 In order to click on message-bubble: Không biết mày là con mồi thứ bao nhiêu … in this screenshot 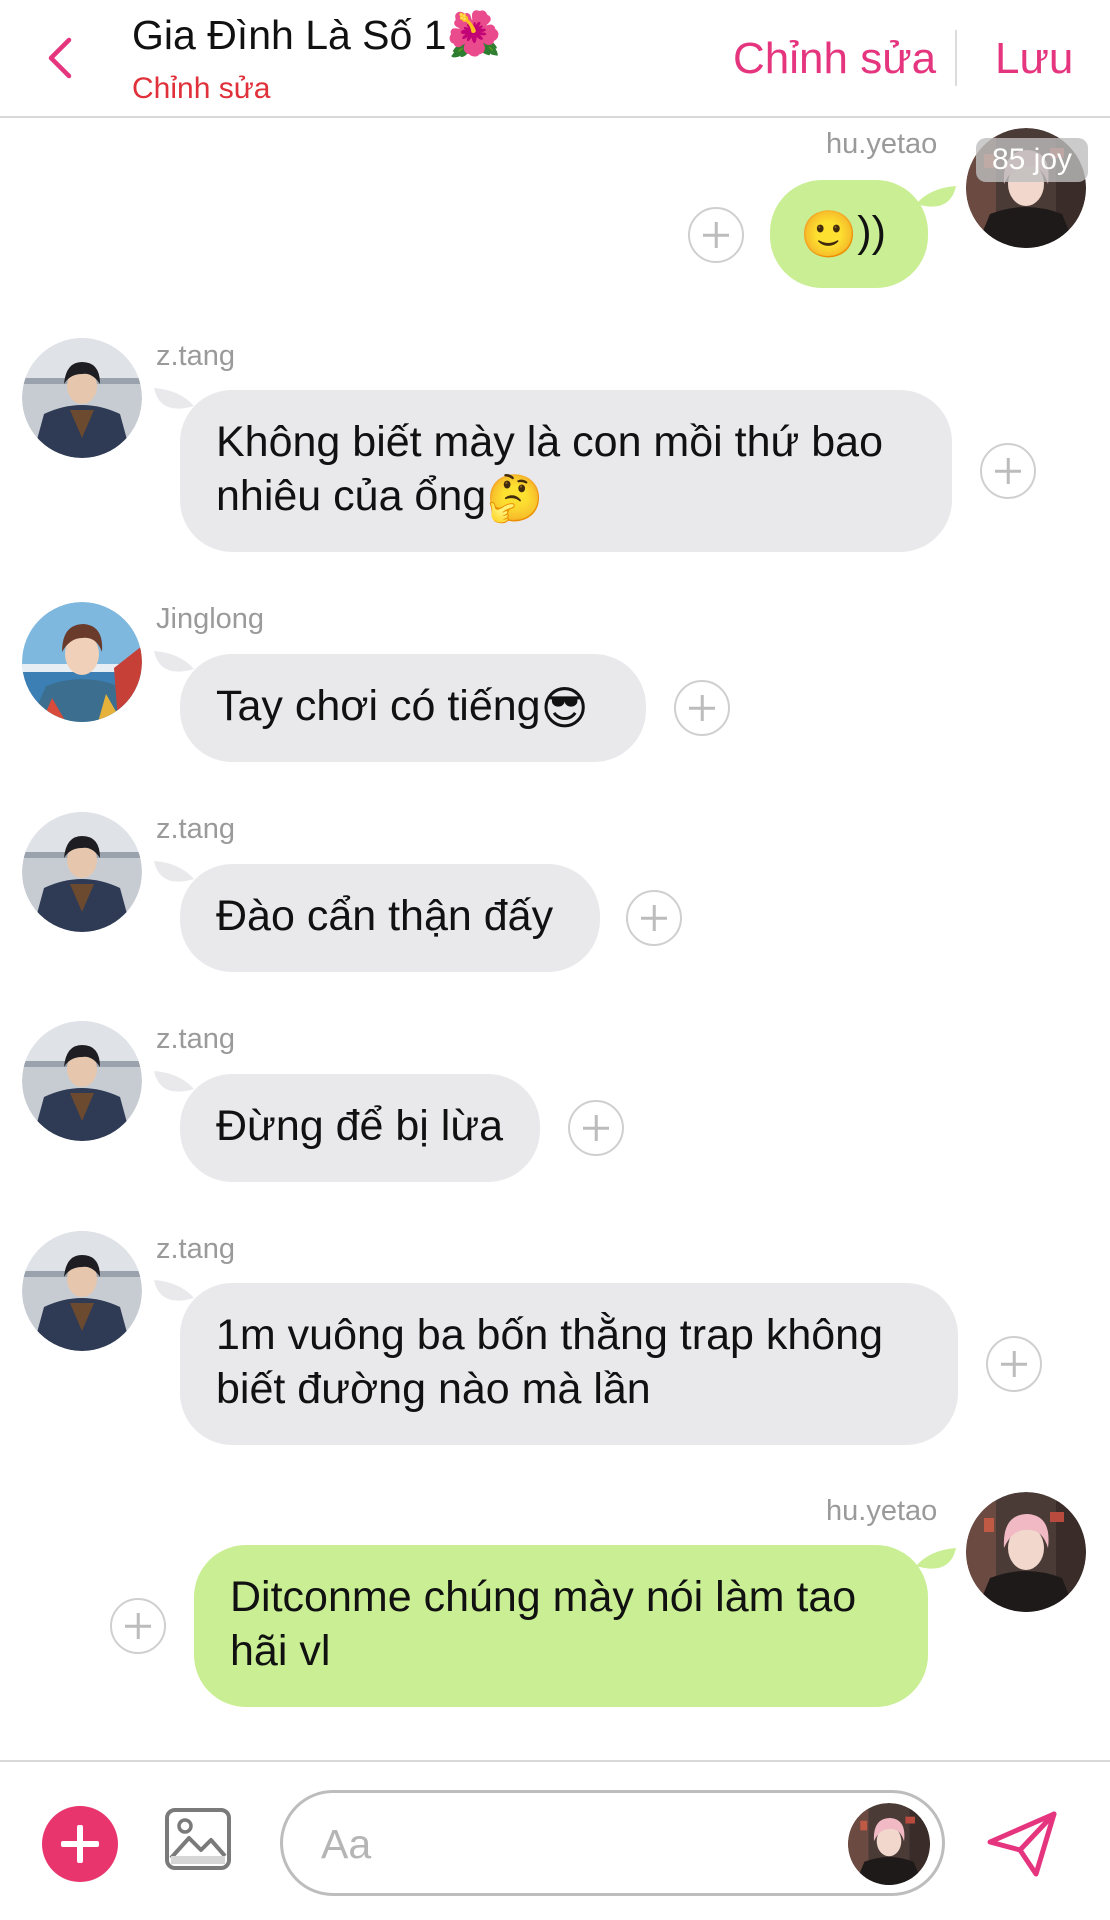, I will do `click(566, 471)`.